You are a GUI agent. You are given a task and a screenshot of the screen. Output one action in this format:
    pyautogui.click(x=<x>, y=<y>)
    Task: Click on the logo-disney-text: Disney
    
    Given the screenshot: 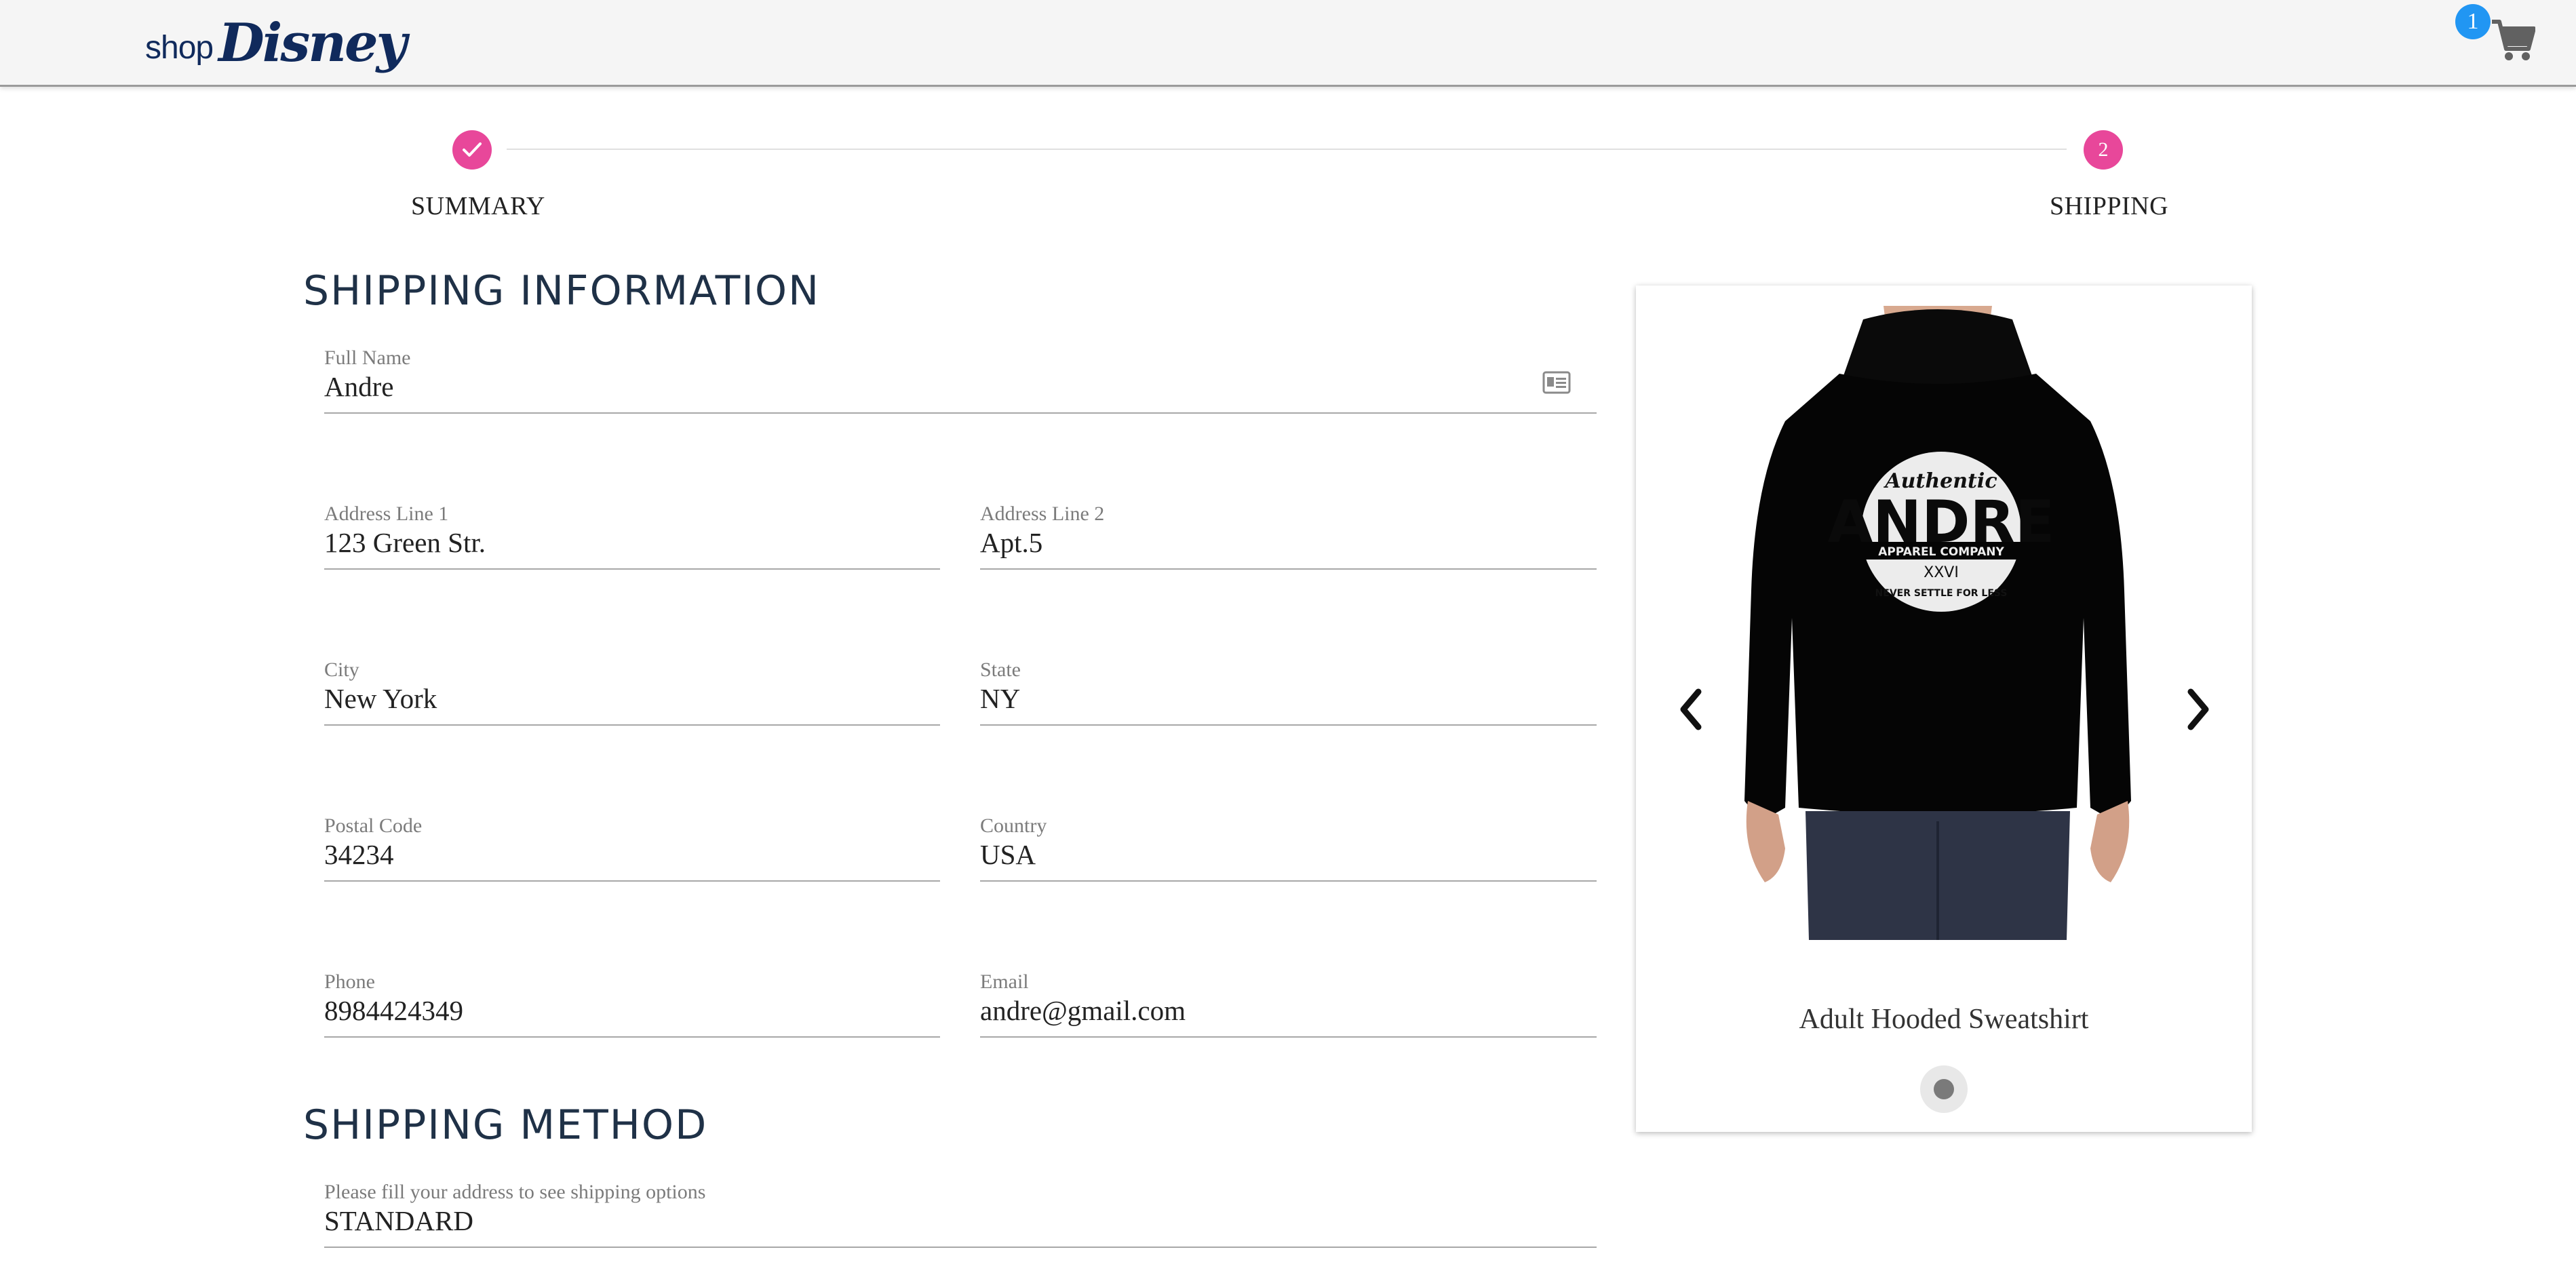 What is the action you would take?
    pyautogui.click(x=312, y=43)
    